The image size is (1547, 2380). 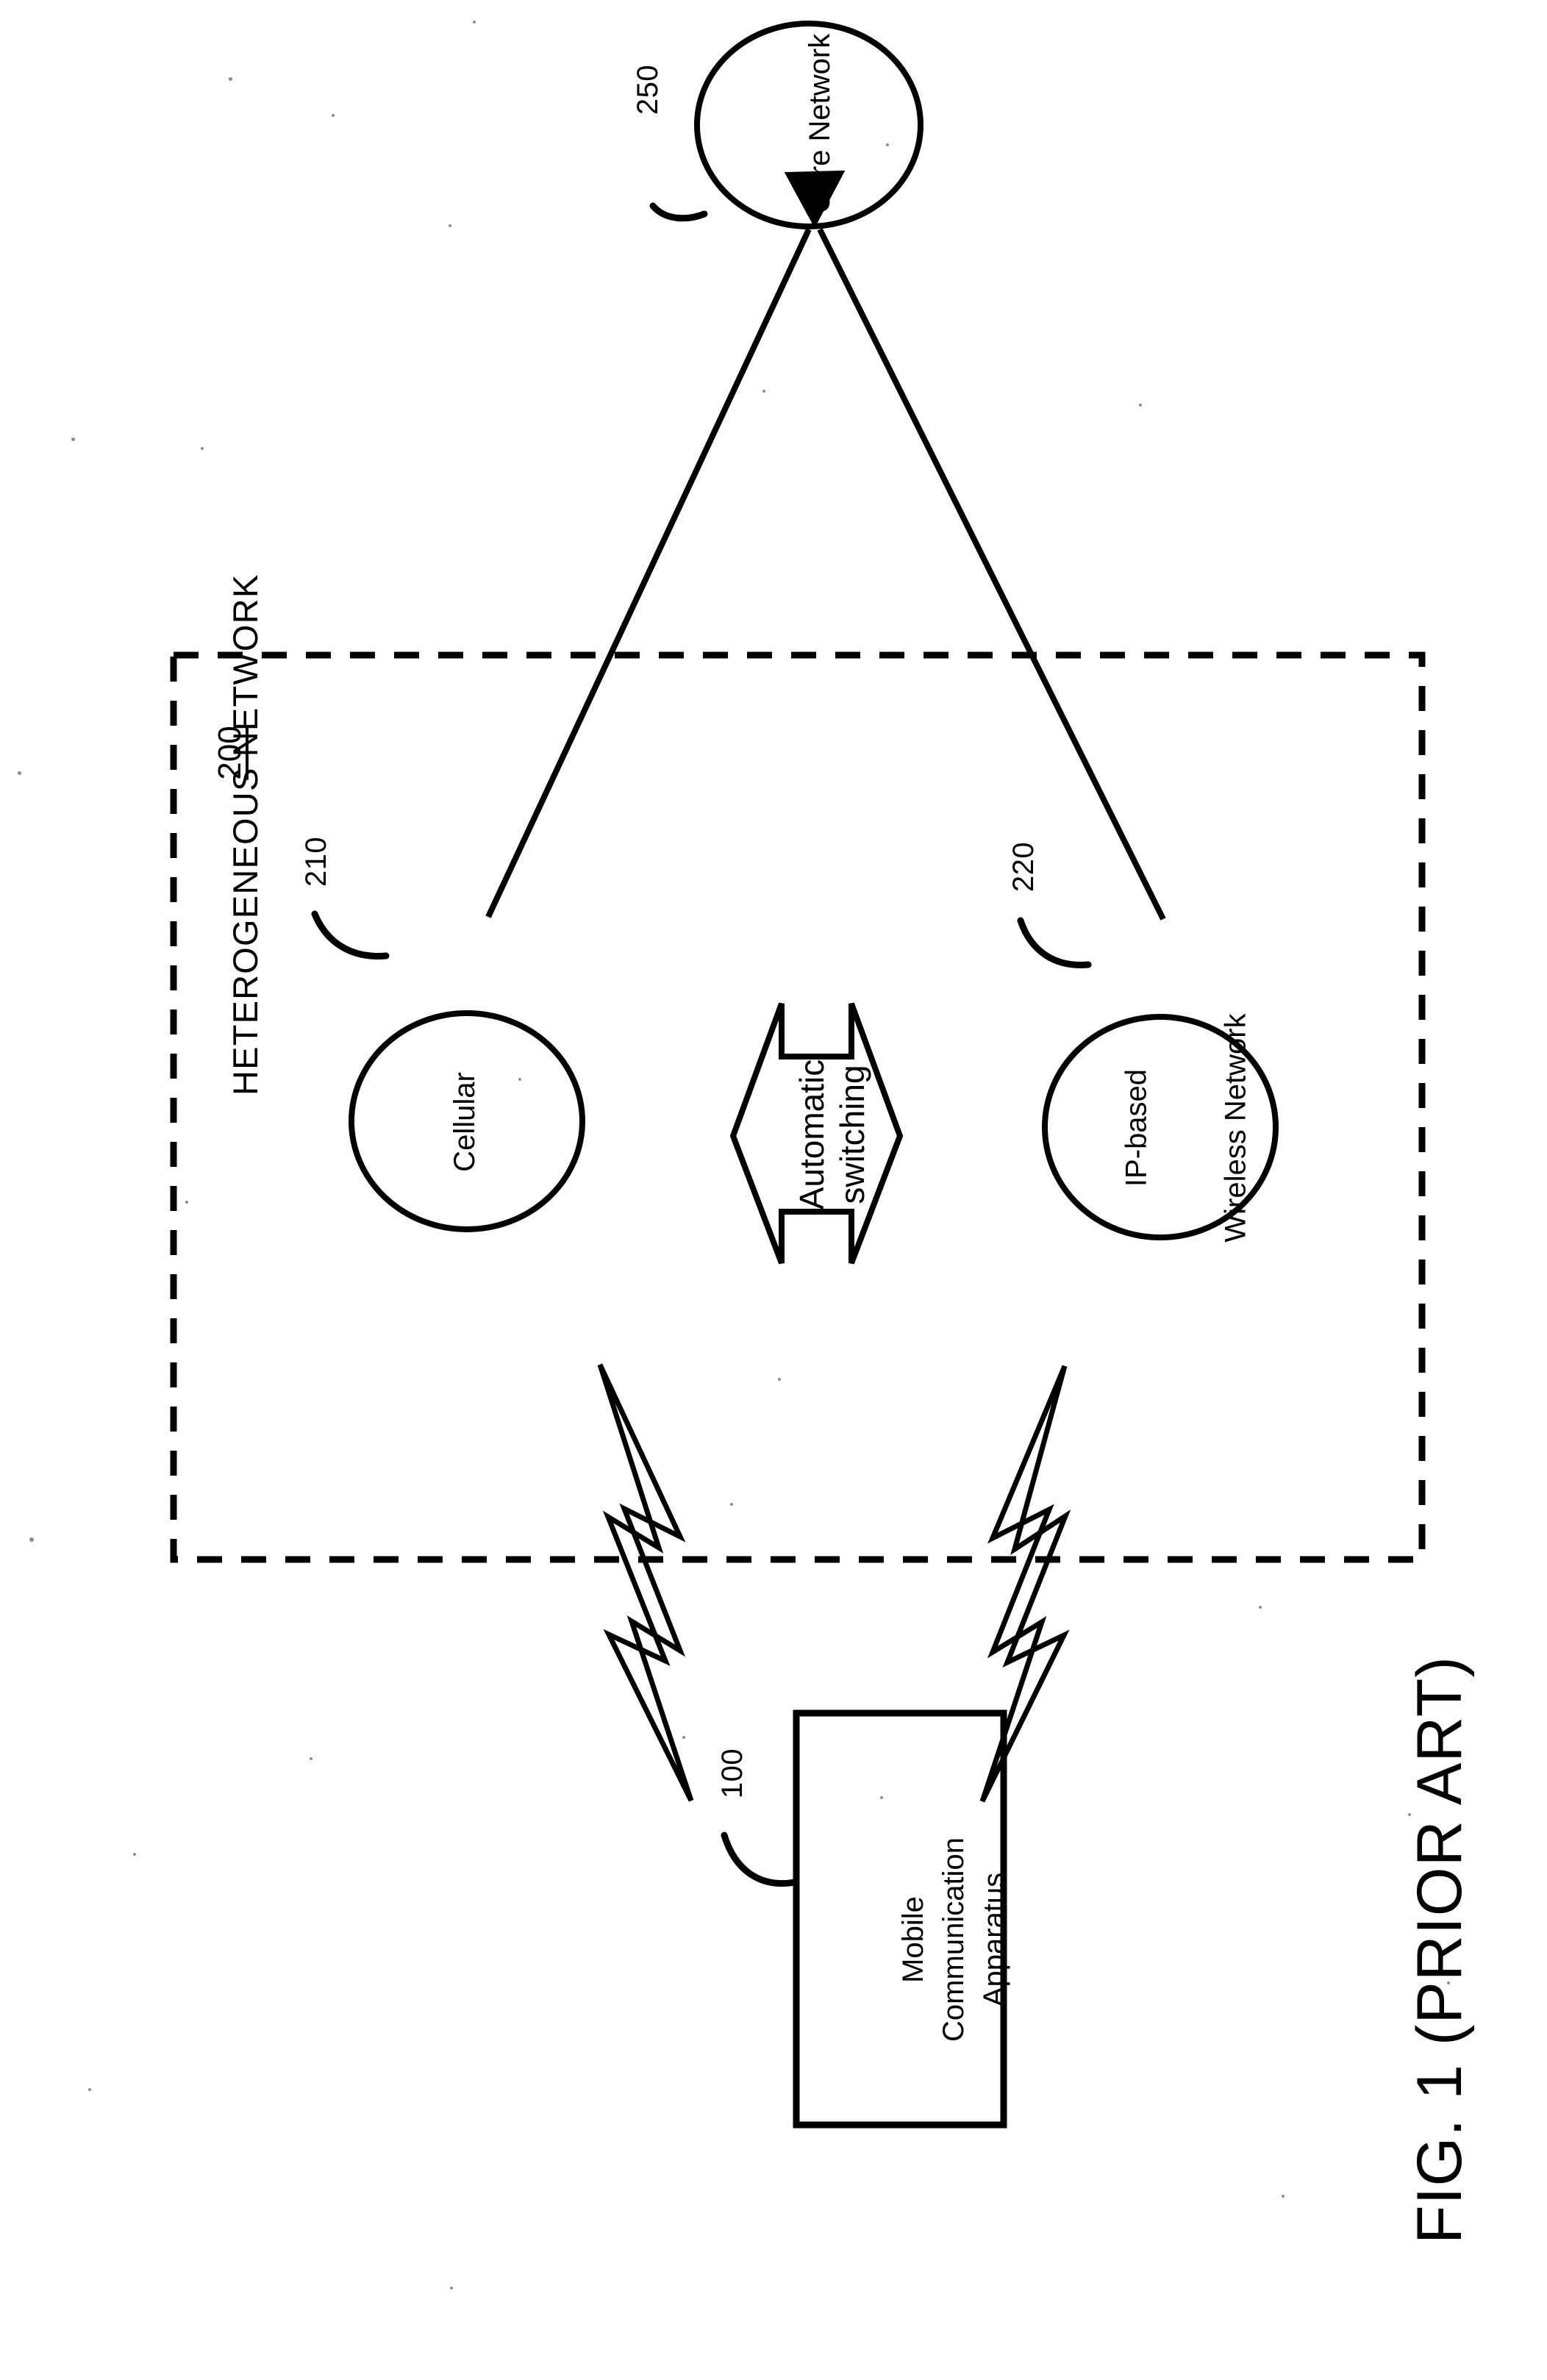 What do you see at coordinates (648, 573) in the screenshot?
I see `link-cellular-to-core` at bounding box center [648, 573].